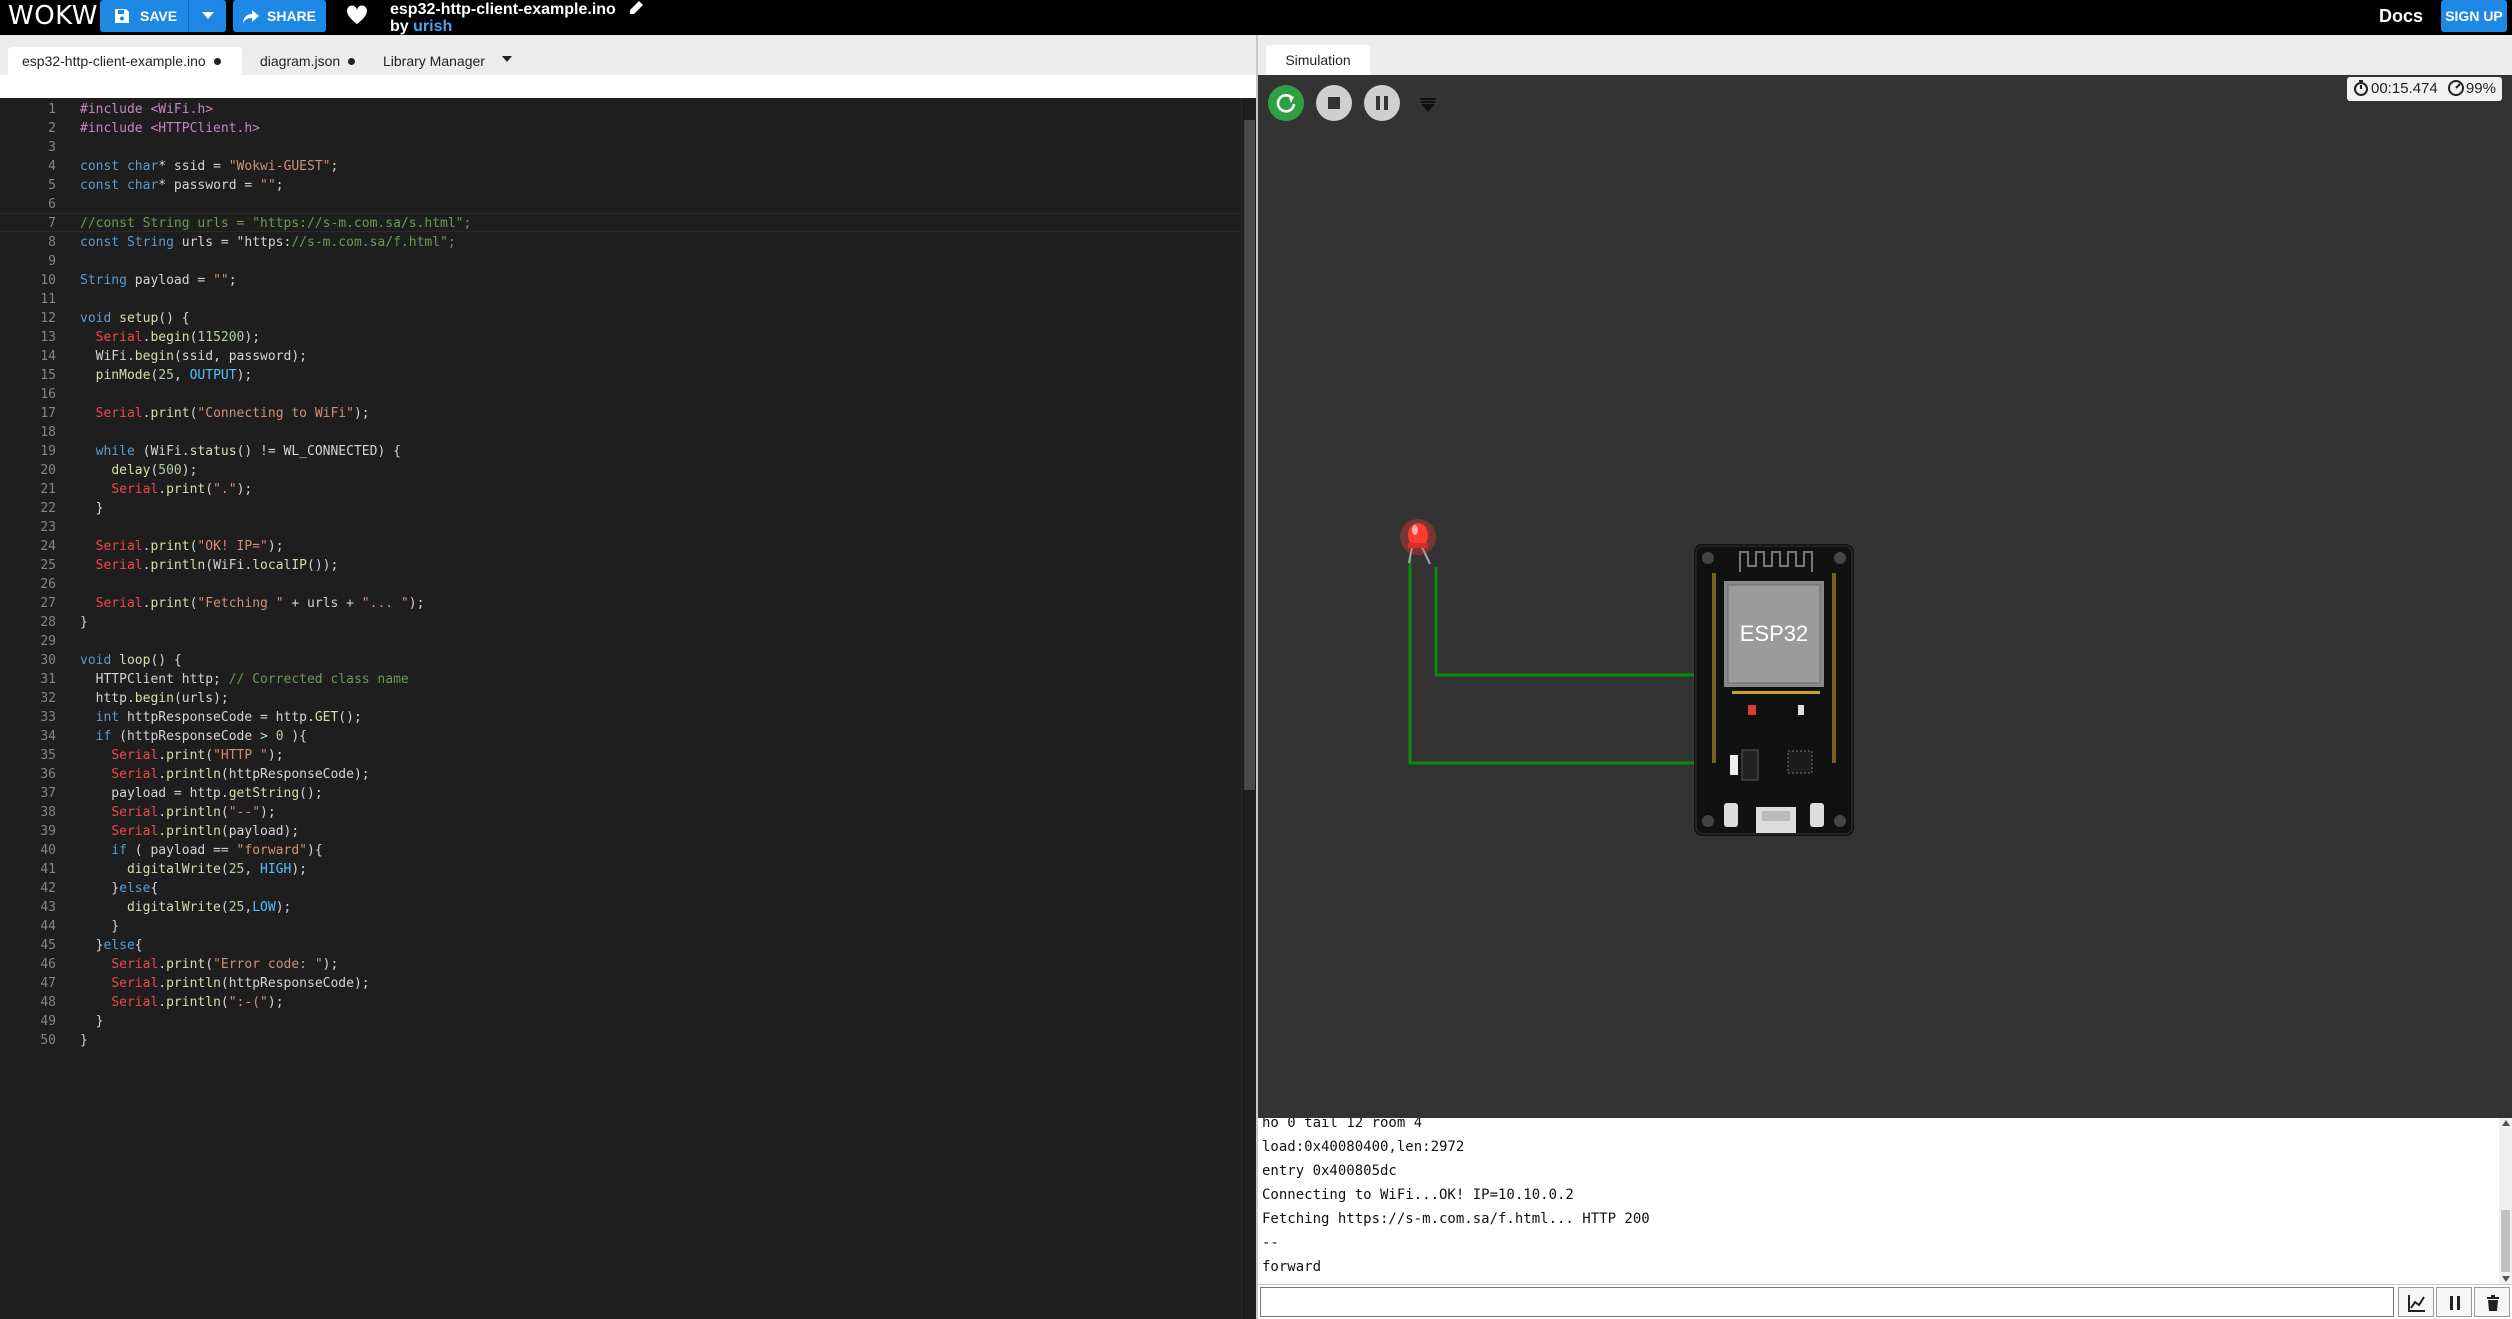 This screenshot has height=1319, width=2512. Describe the element at coordinates (48, 451) in the screenshot. I see `line-number: 19` at that location.